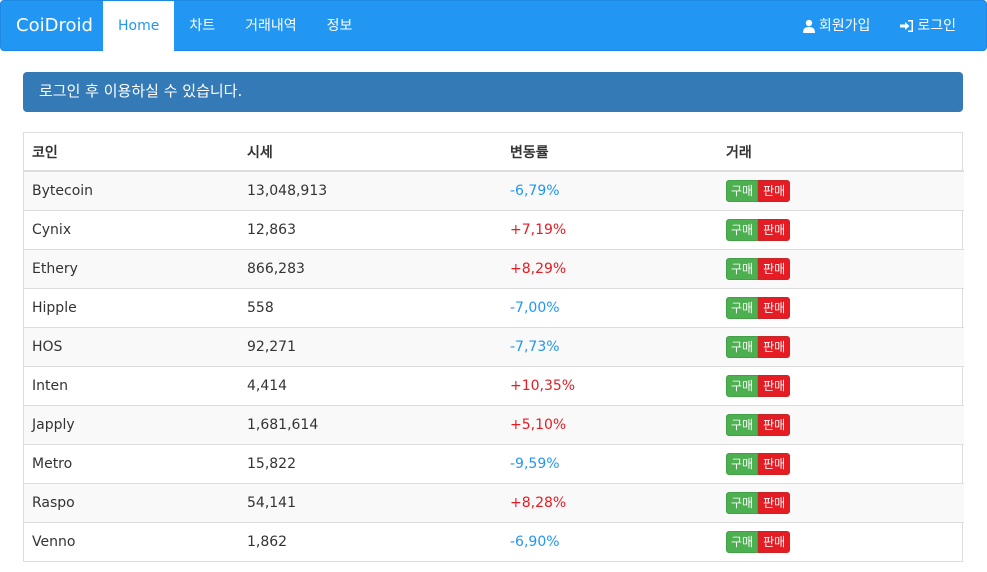  I want to click on coin-name: Raspo, so click(131, 502).